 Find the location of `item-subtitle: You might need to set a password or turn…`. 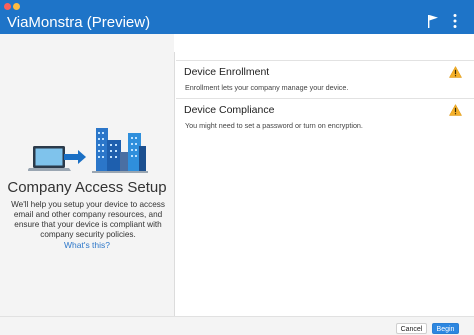

item-subtitle: You might need to set a password or turn… is located at coordinates (274, 125).